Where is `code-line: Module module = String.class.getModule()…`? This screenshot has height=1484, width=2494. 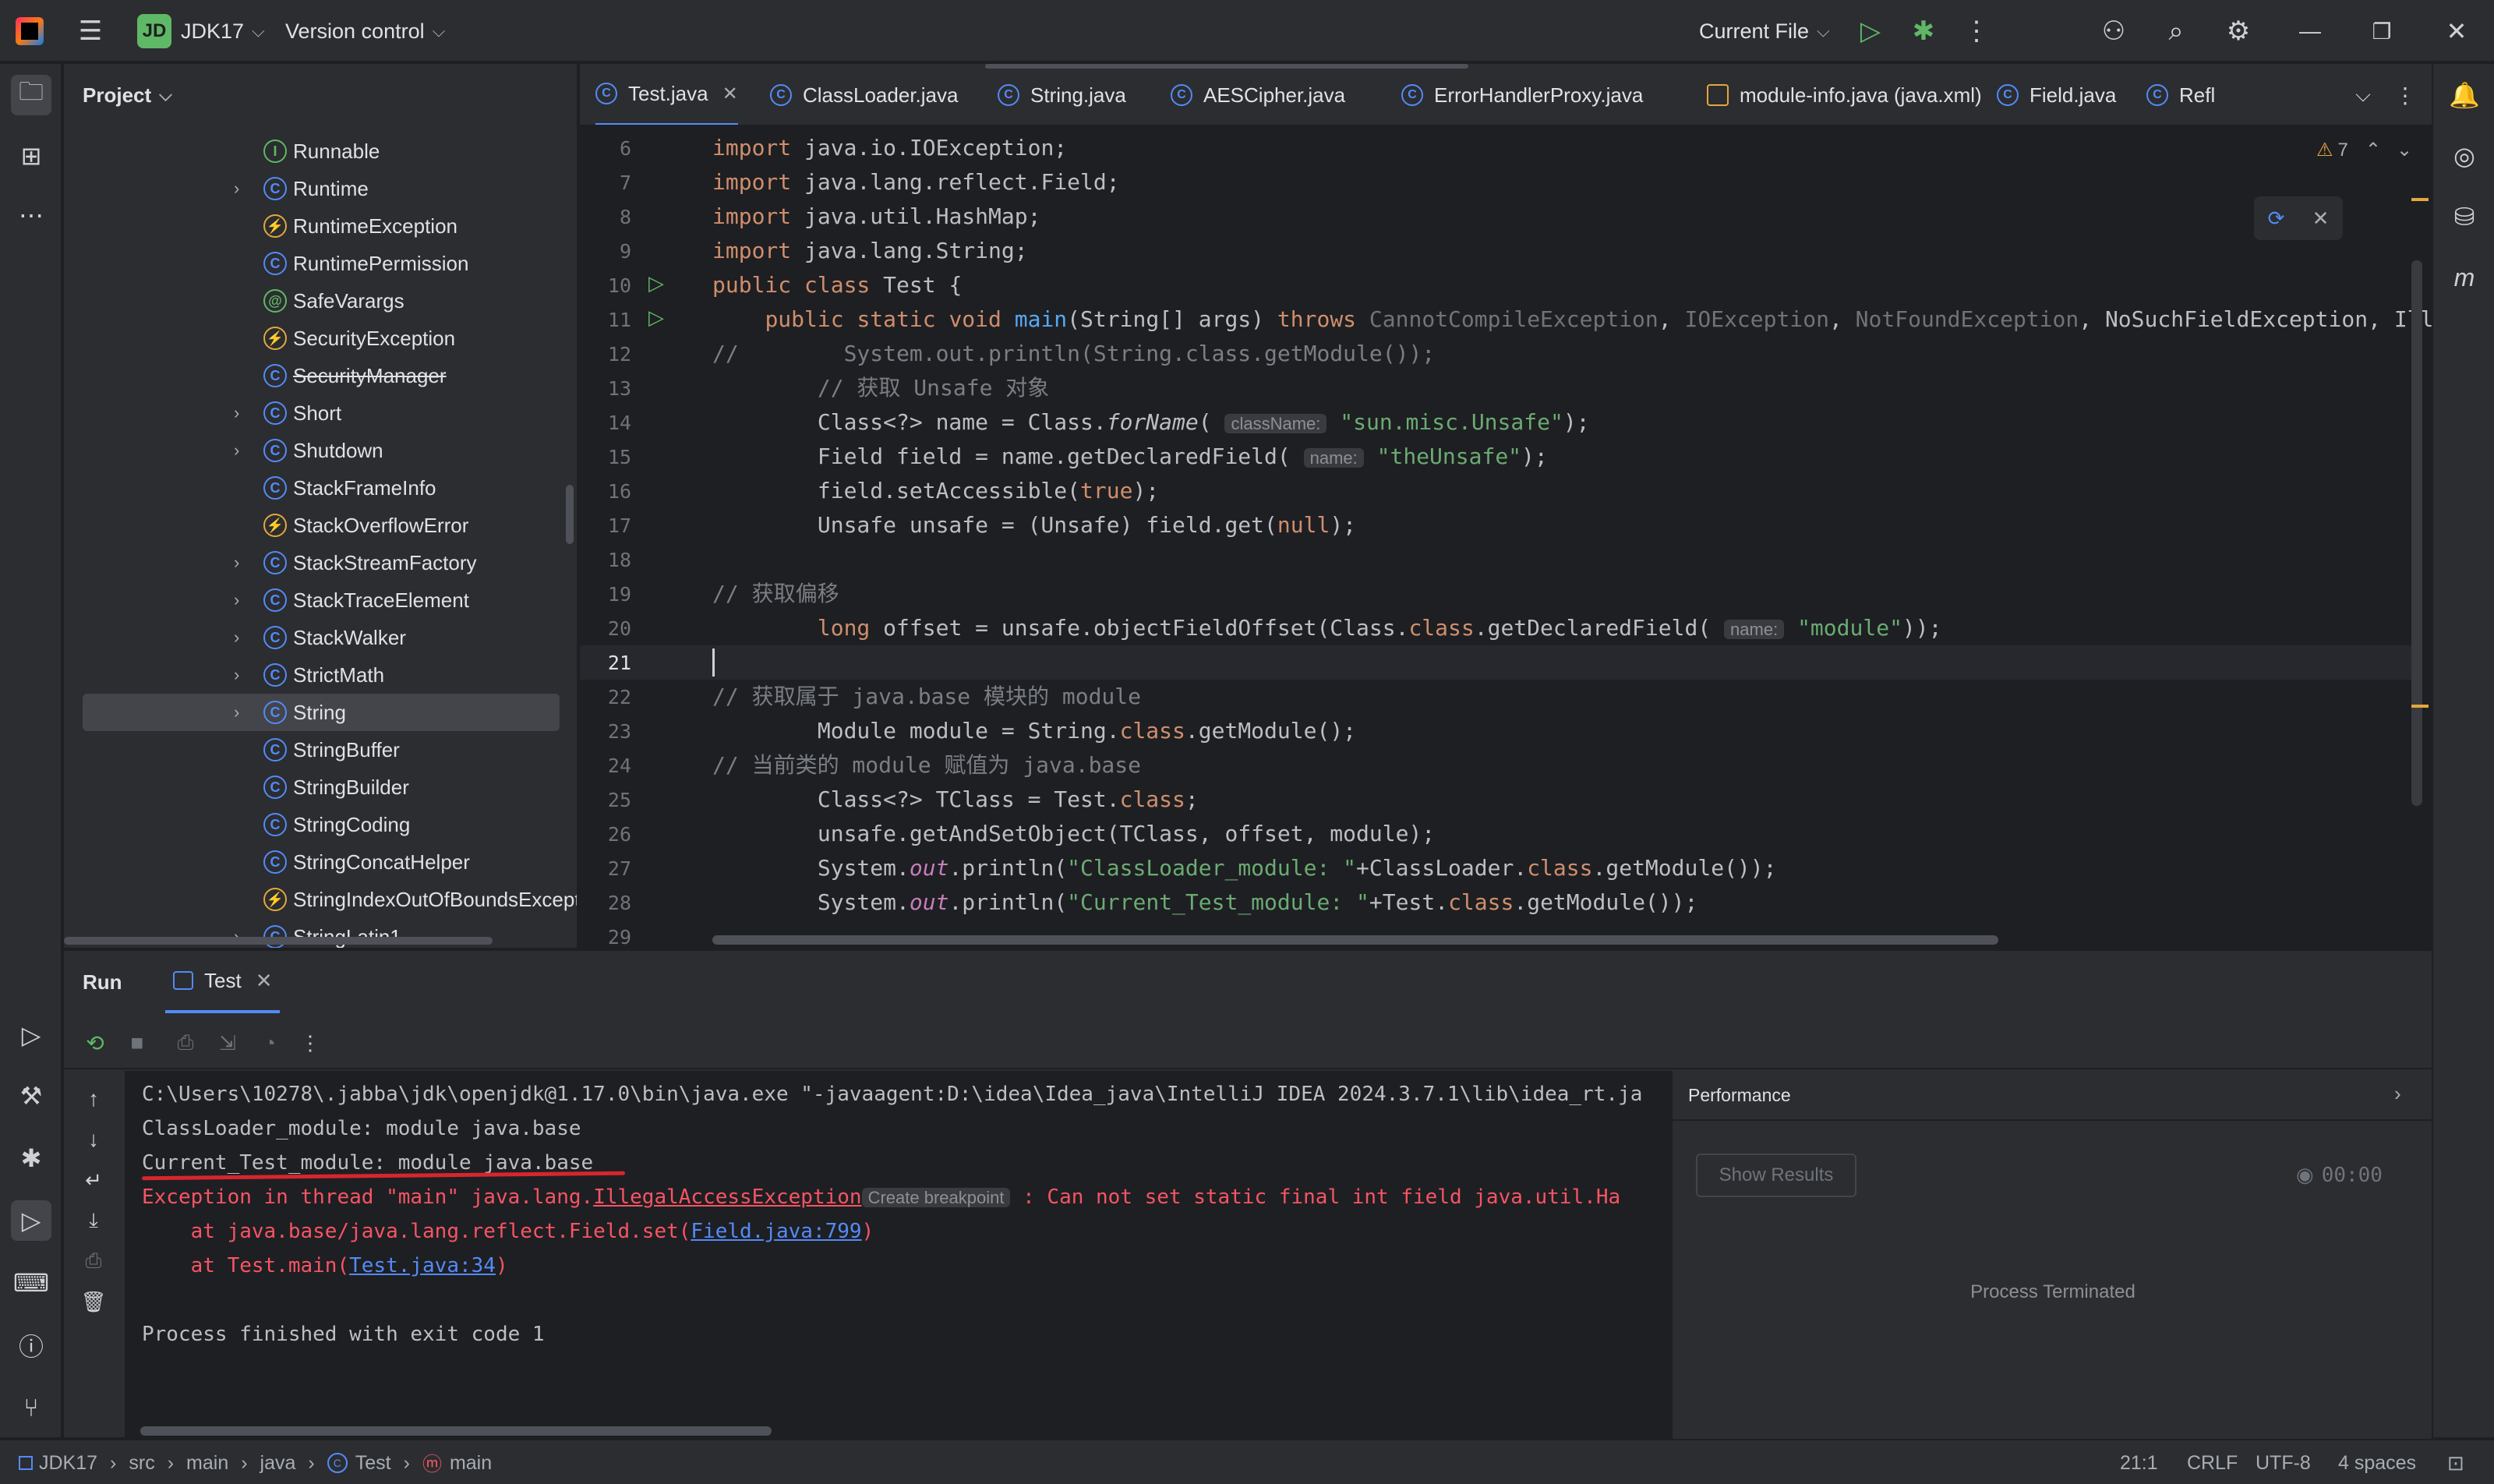
code-line: Module module = String.class.getModule()… is located at coordinates (1034, 731).